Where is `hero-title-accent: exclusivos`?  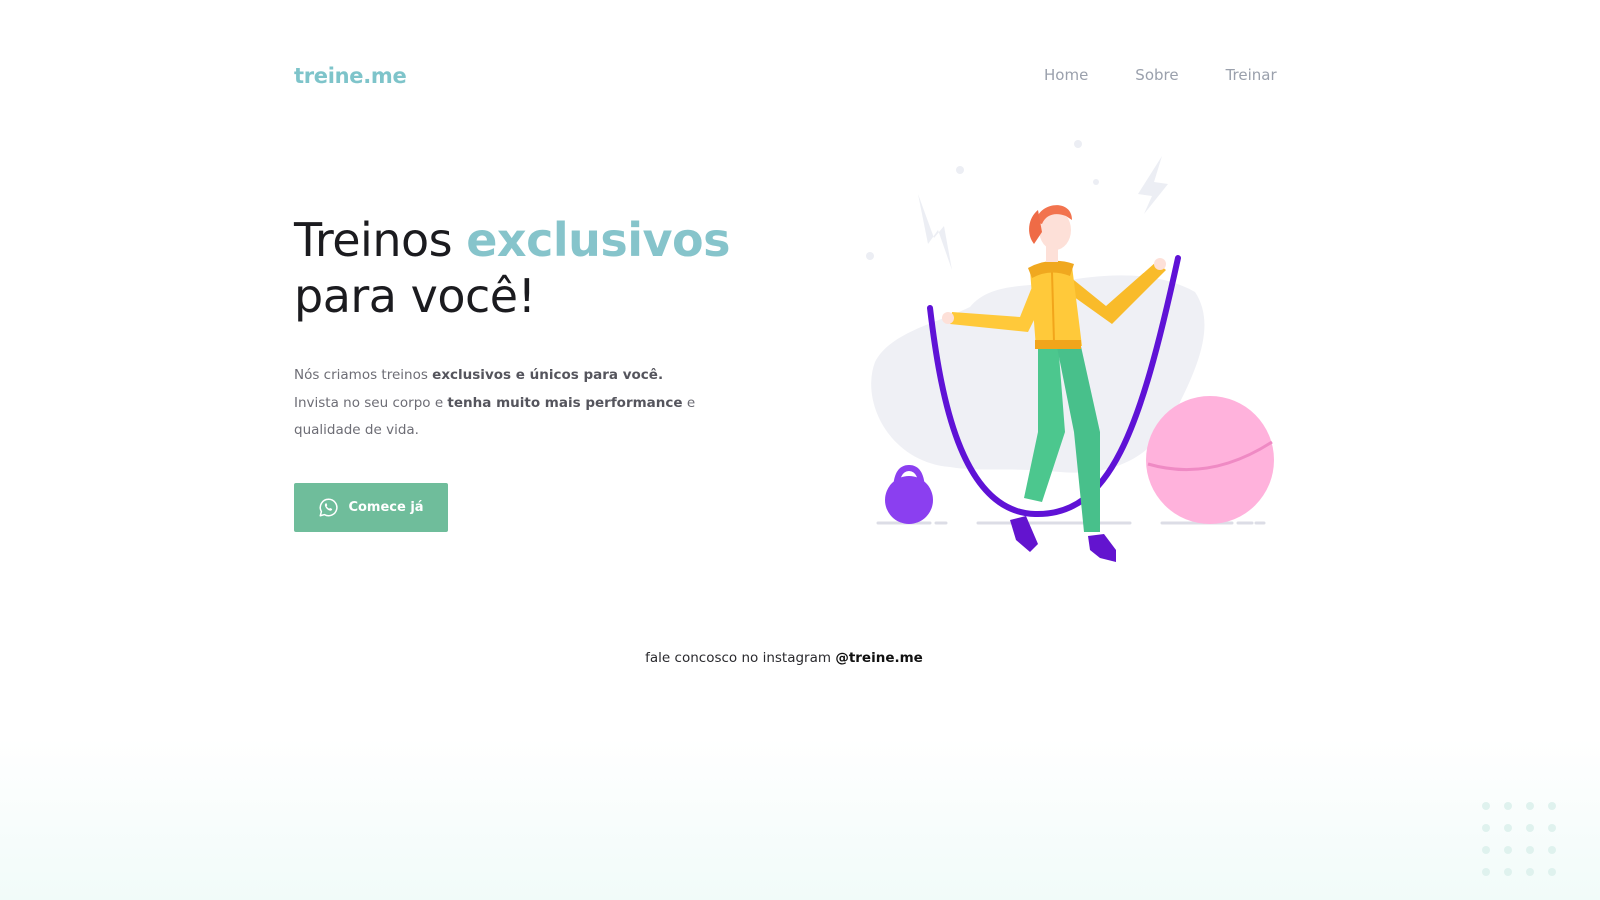
hero-title-accent: exclusivos is located at coordinates (598, 240).